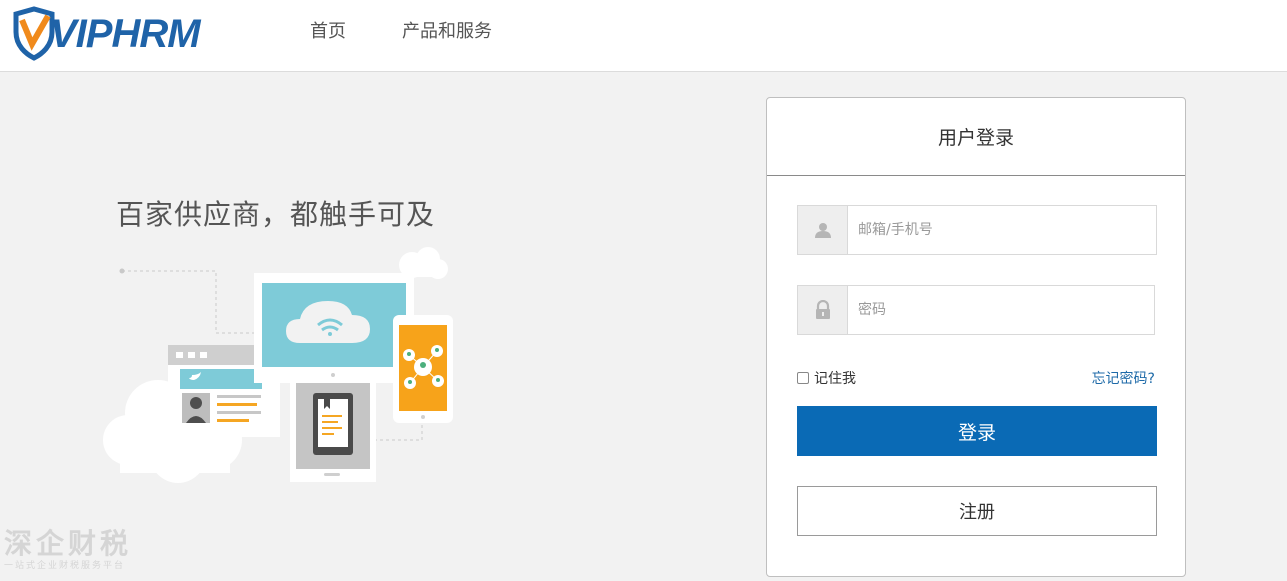 Image resolution: width=1287 pixels, height=581 pixels. Describe the element at coordinates (1001, 310) in the screenshot. I see `password-input` at that location.